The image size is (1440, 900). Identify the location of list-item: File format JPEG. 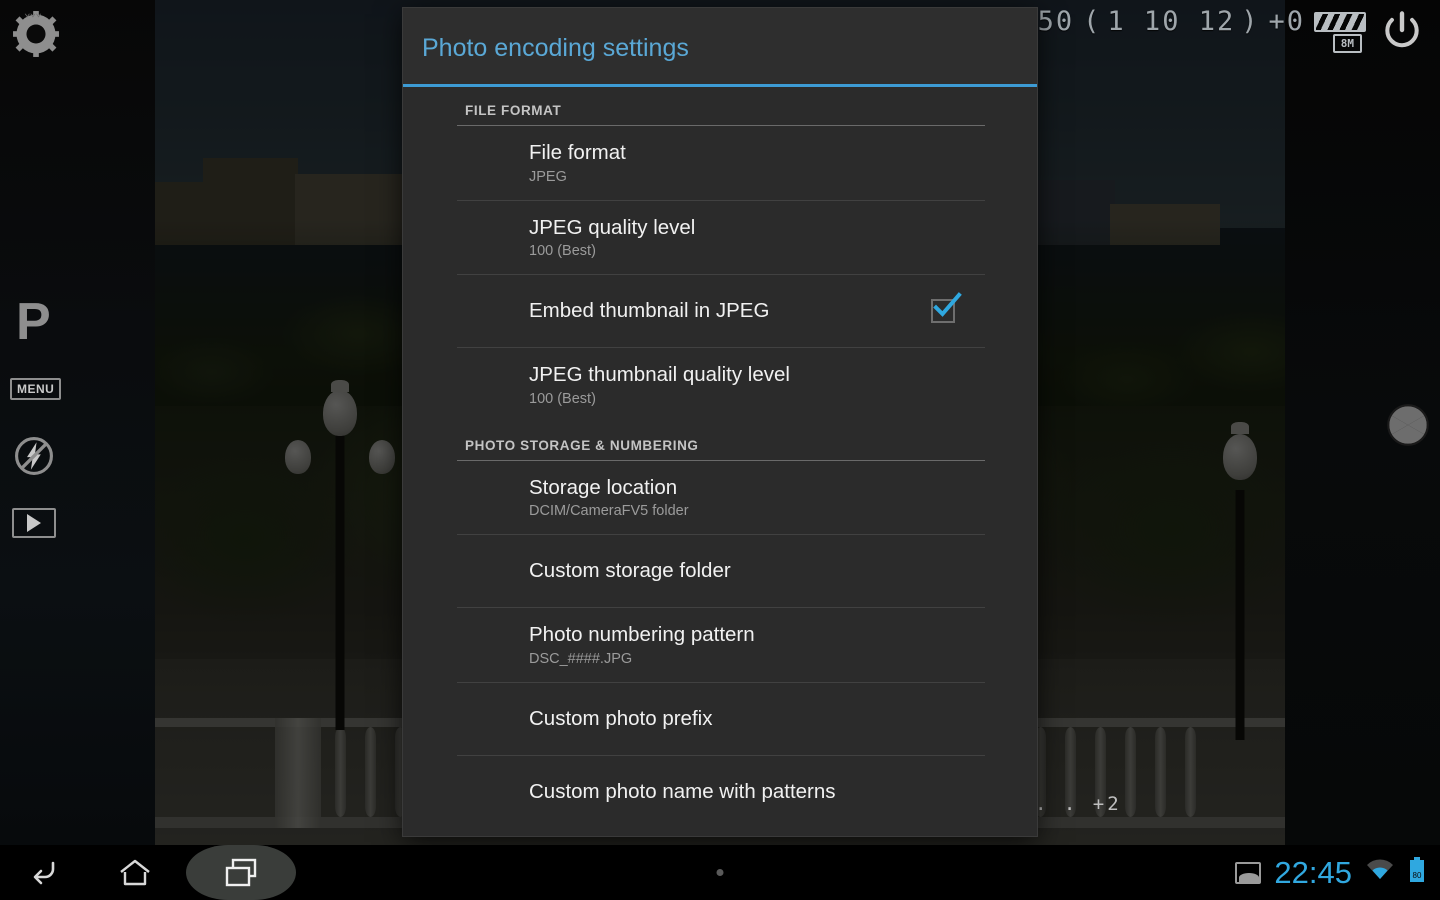
(720, 163).